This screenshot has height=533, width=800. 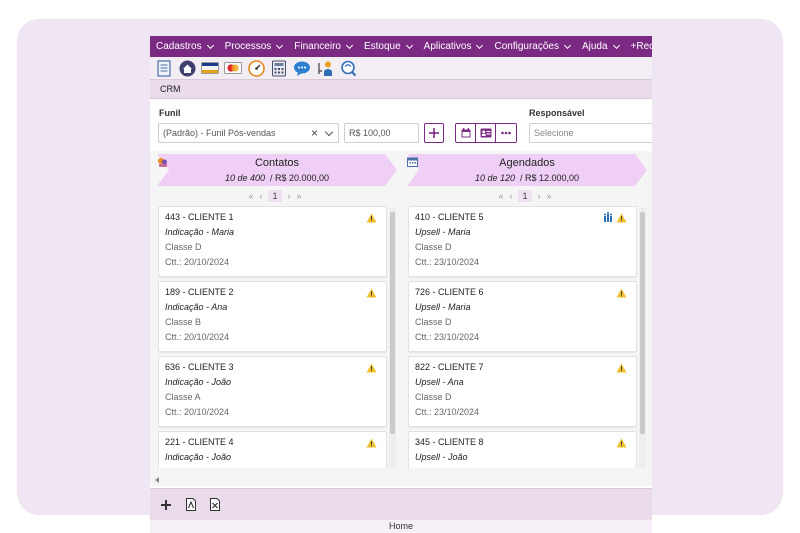 I want to click on menu-label: Ajuda, so click(x=594, y=46).